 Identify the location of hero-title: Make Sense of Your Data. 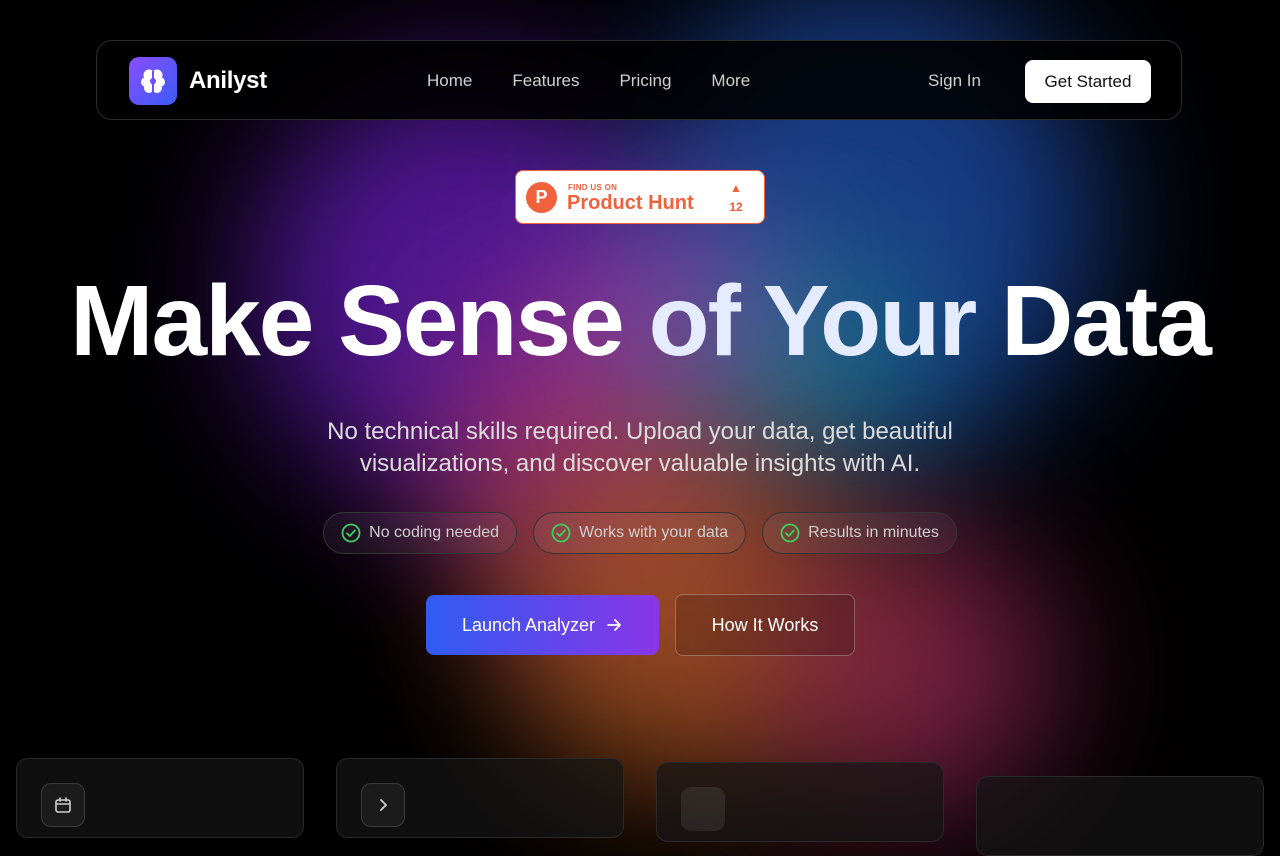
(640, 321).